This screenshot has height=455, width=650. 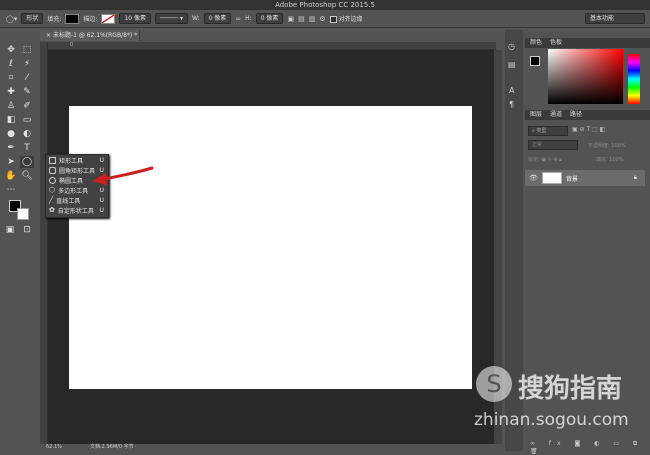 What do you see at coordinates (553, 145) in the screenshot?
I see `blend-mode-select: 正常` at bounding box center [553, 145].